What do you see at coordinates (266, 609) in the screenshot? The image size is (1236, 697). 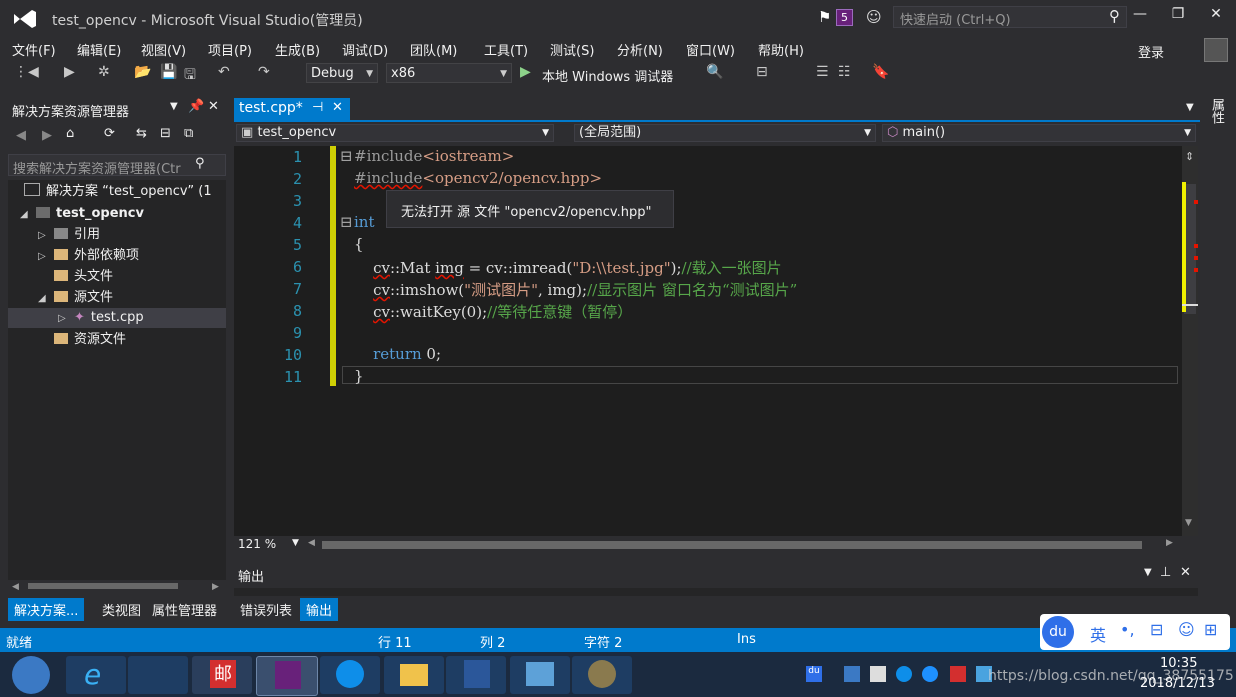 I see `tab-error-list: 错误列表` at bounding box center [266, 609].